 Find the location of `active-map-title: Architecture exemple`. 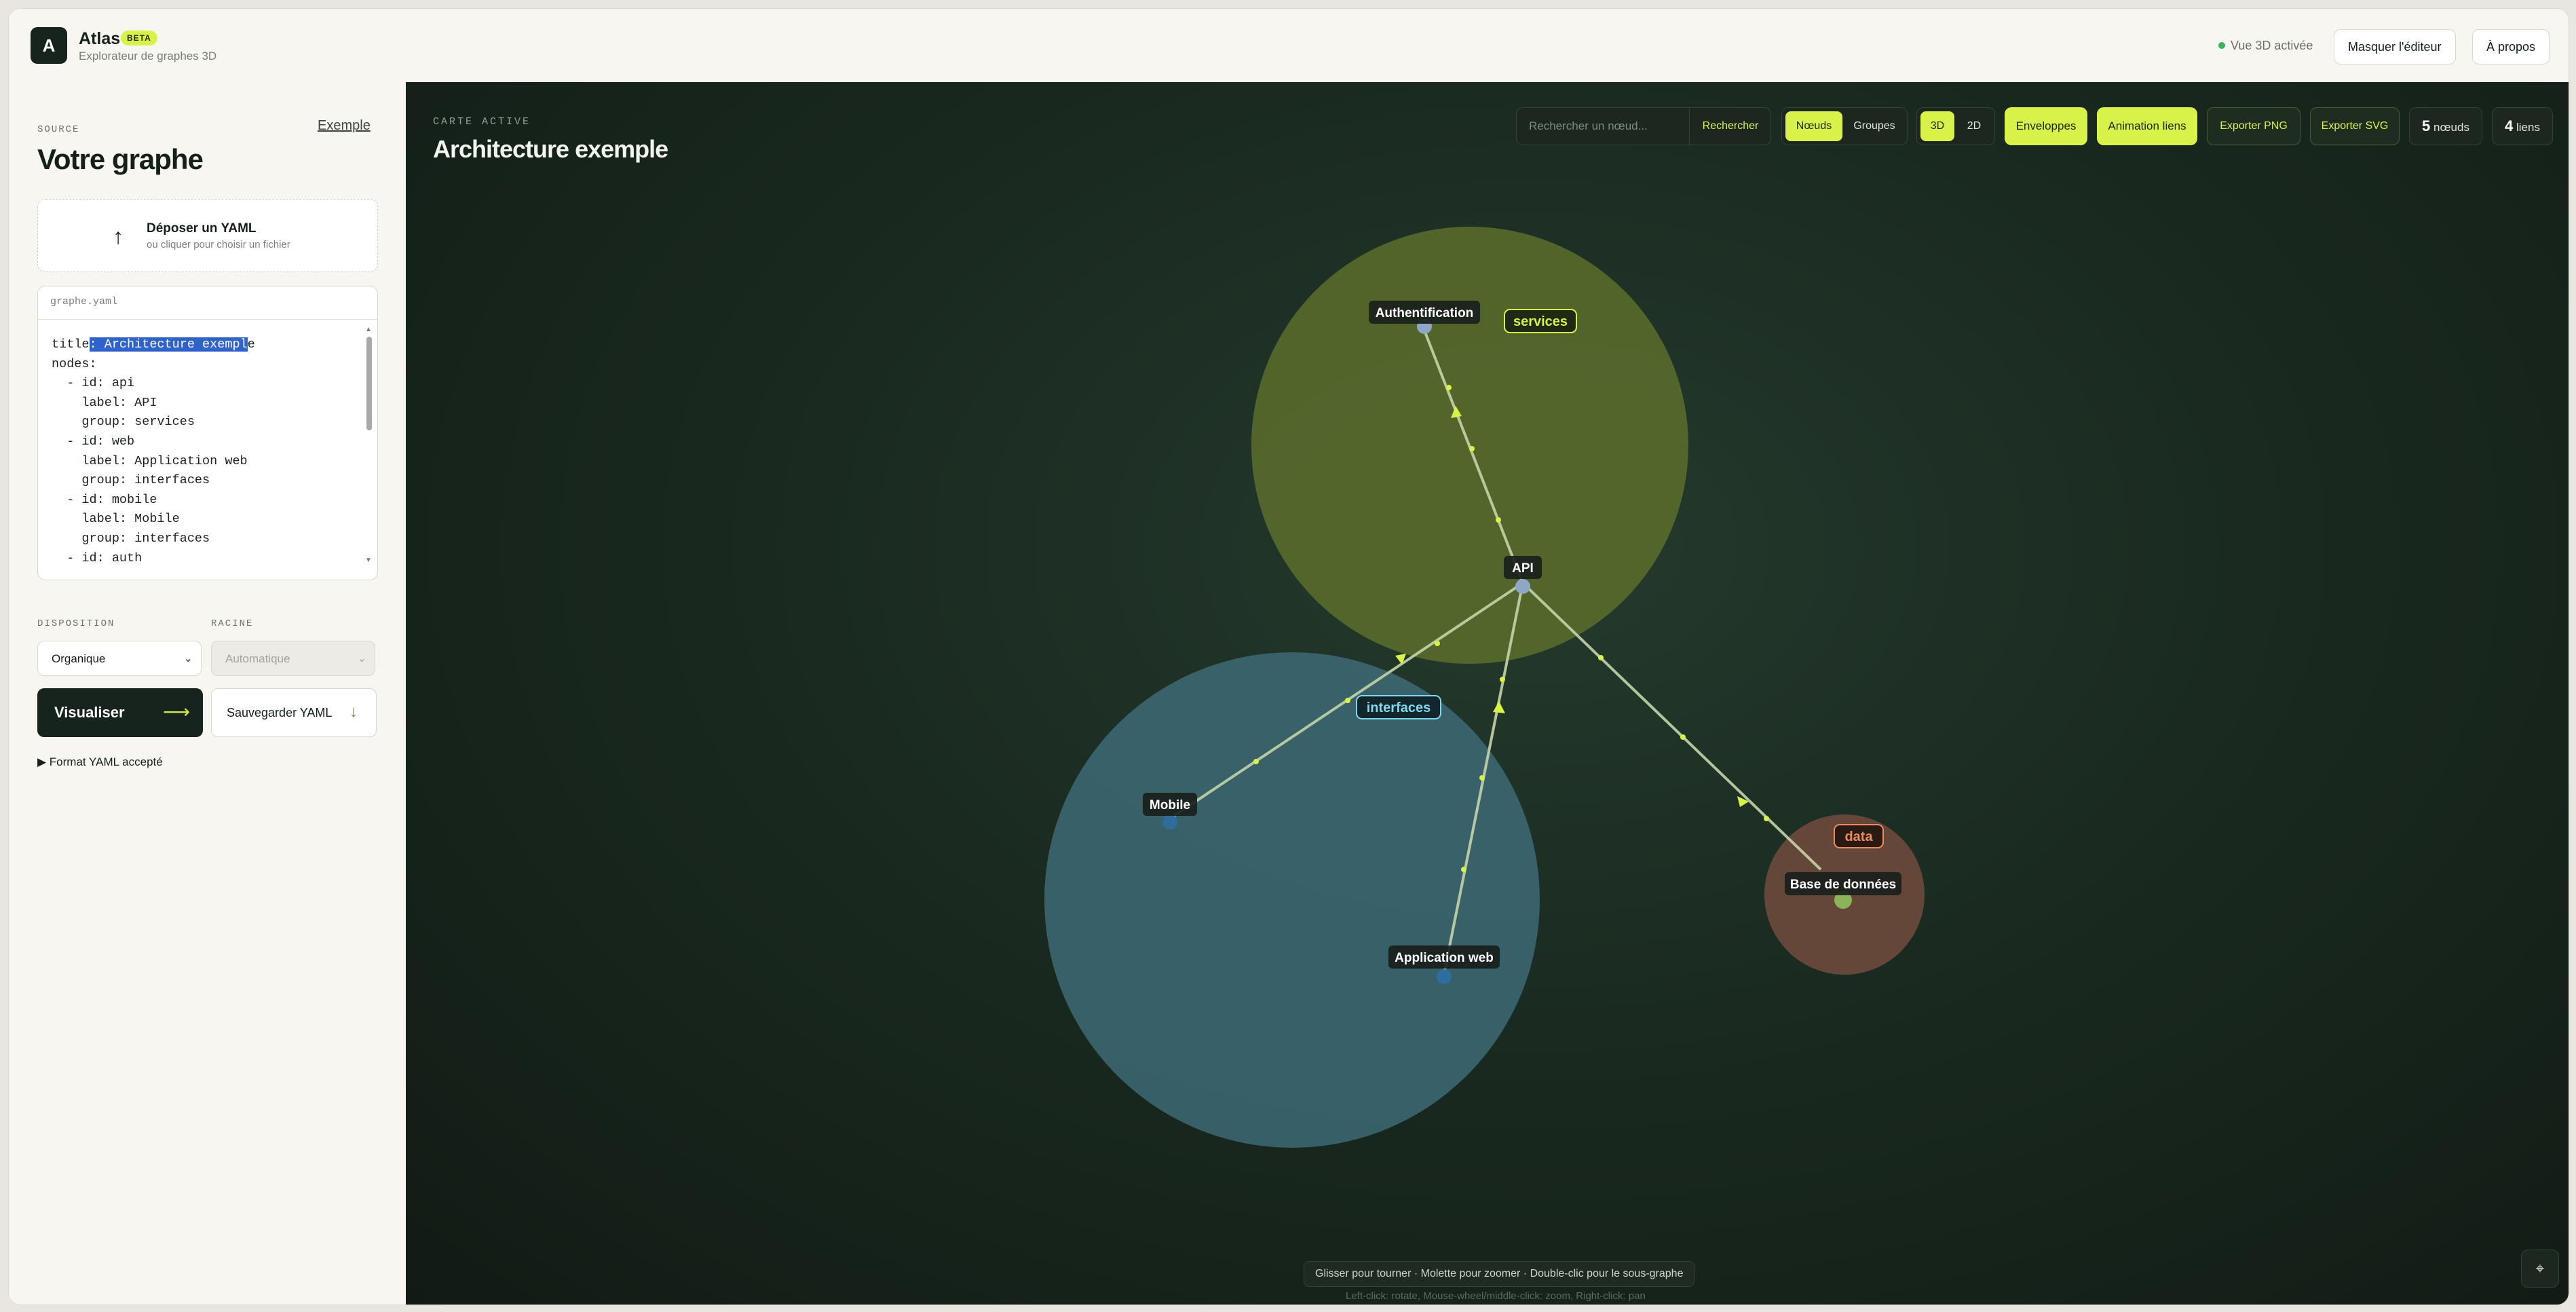

active-map-title: Architecture exemple is located at coordinates (550, 149).